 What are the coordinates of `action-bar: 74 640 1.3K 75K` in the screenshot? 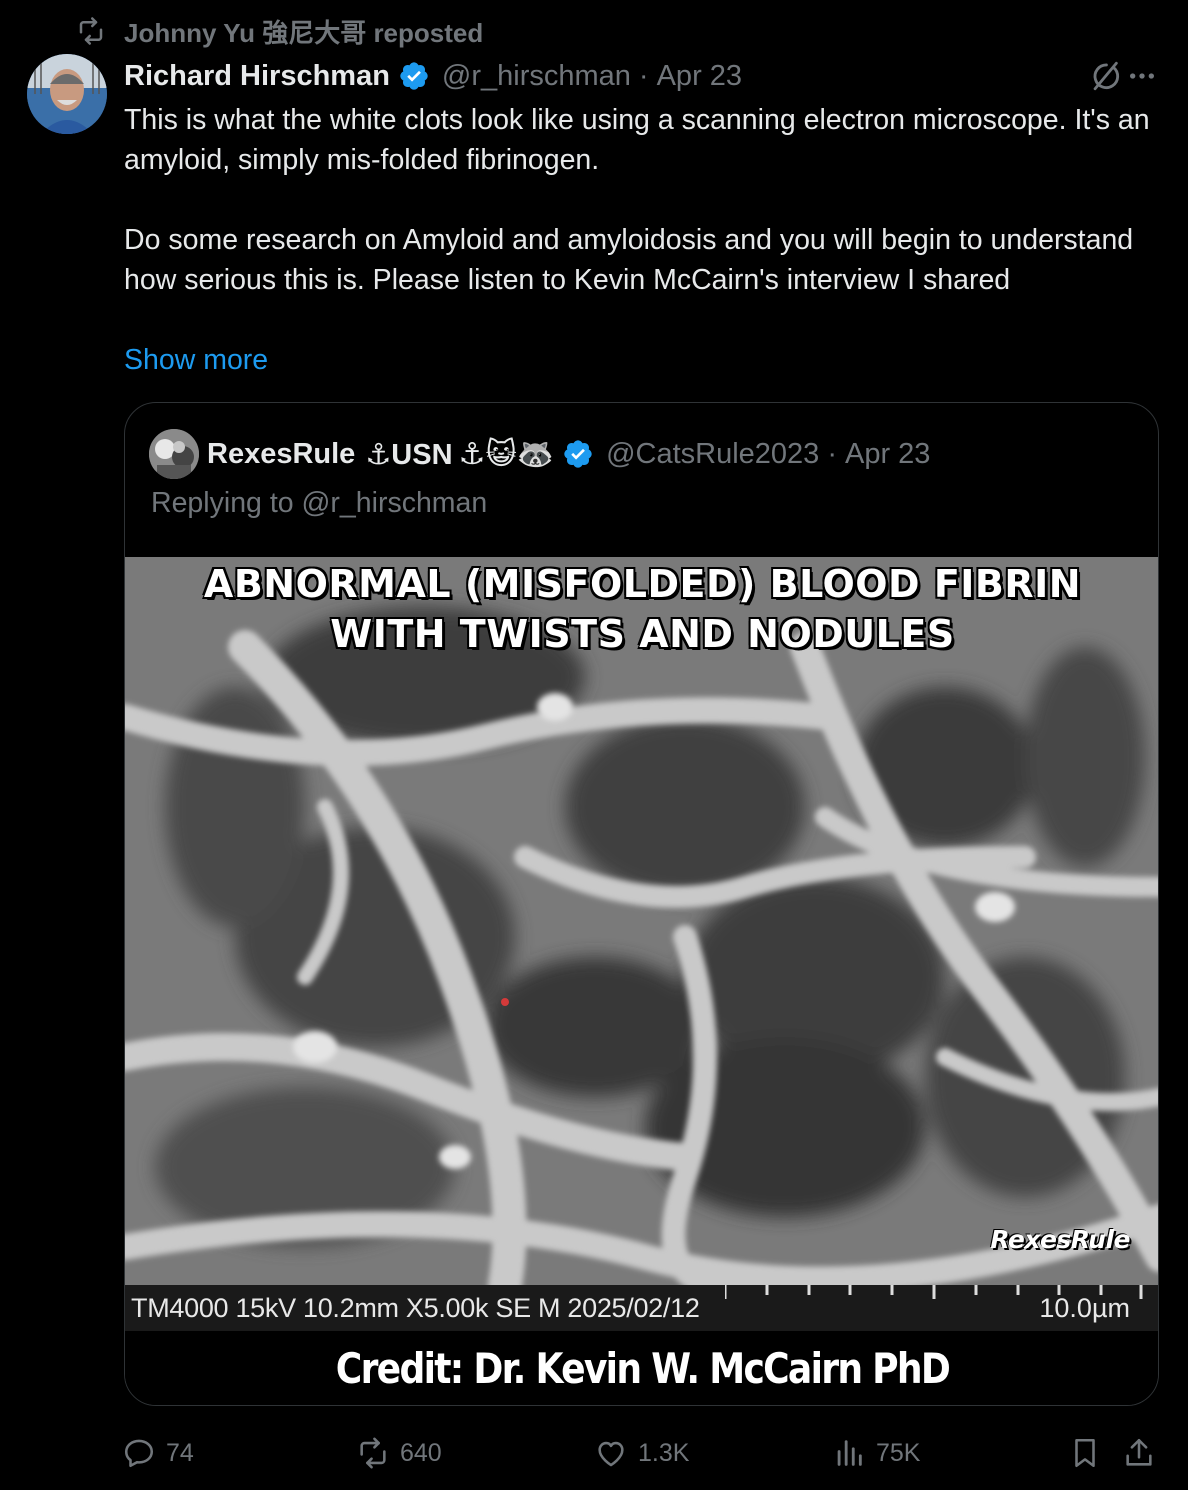 It's located at (642, 1453).